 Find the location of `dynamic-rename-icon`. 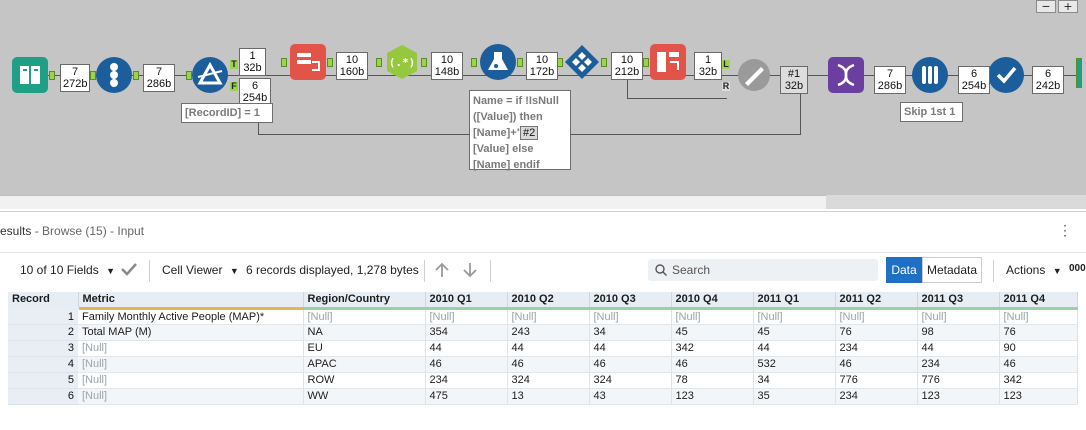

dynamic-rename-icon is located at coordinates (754, 75).